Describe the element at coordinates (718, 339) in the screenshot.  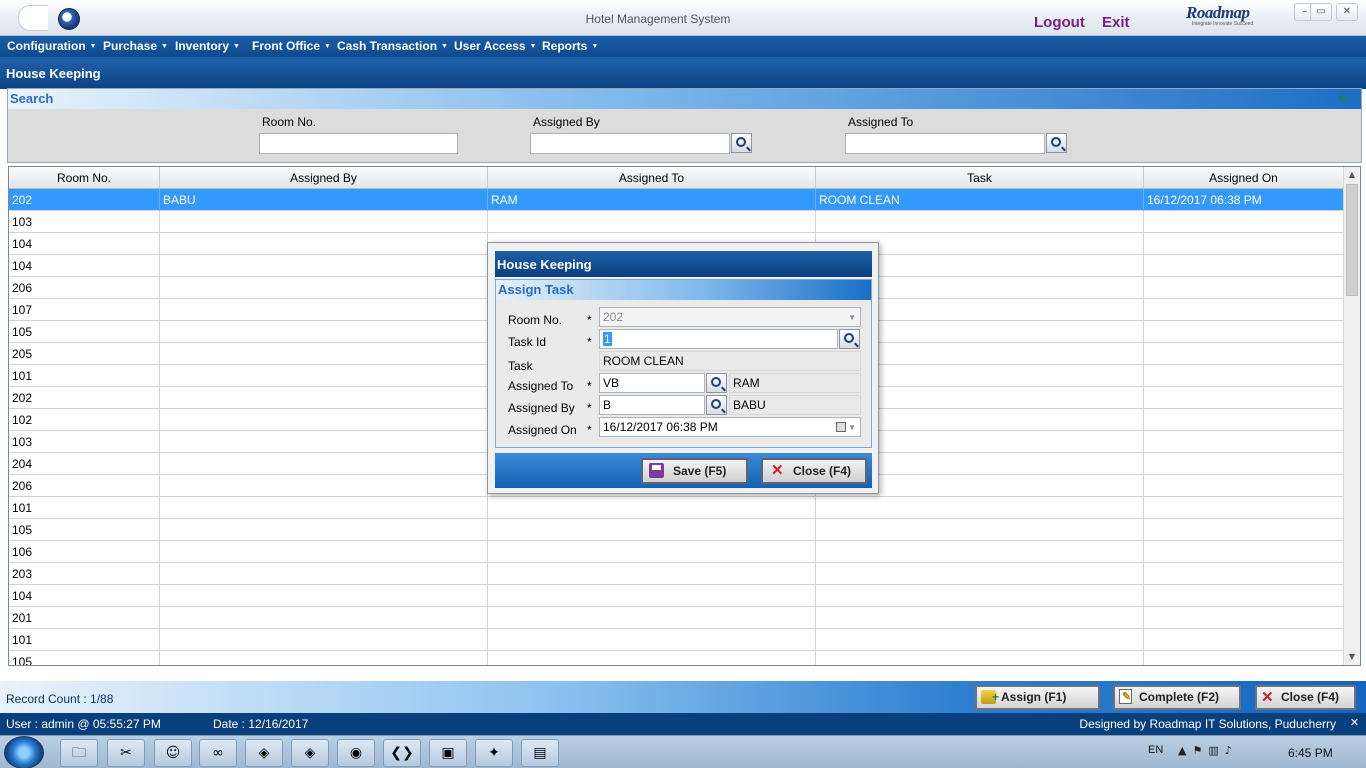
I see `task-id-input: 1` at that location.